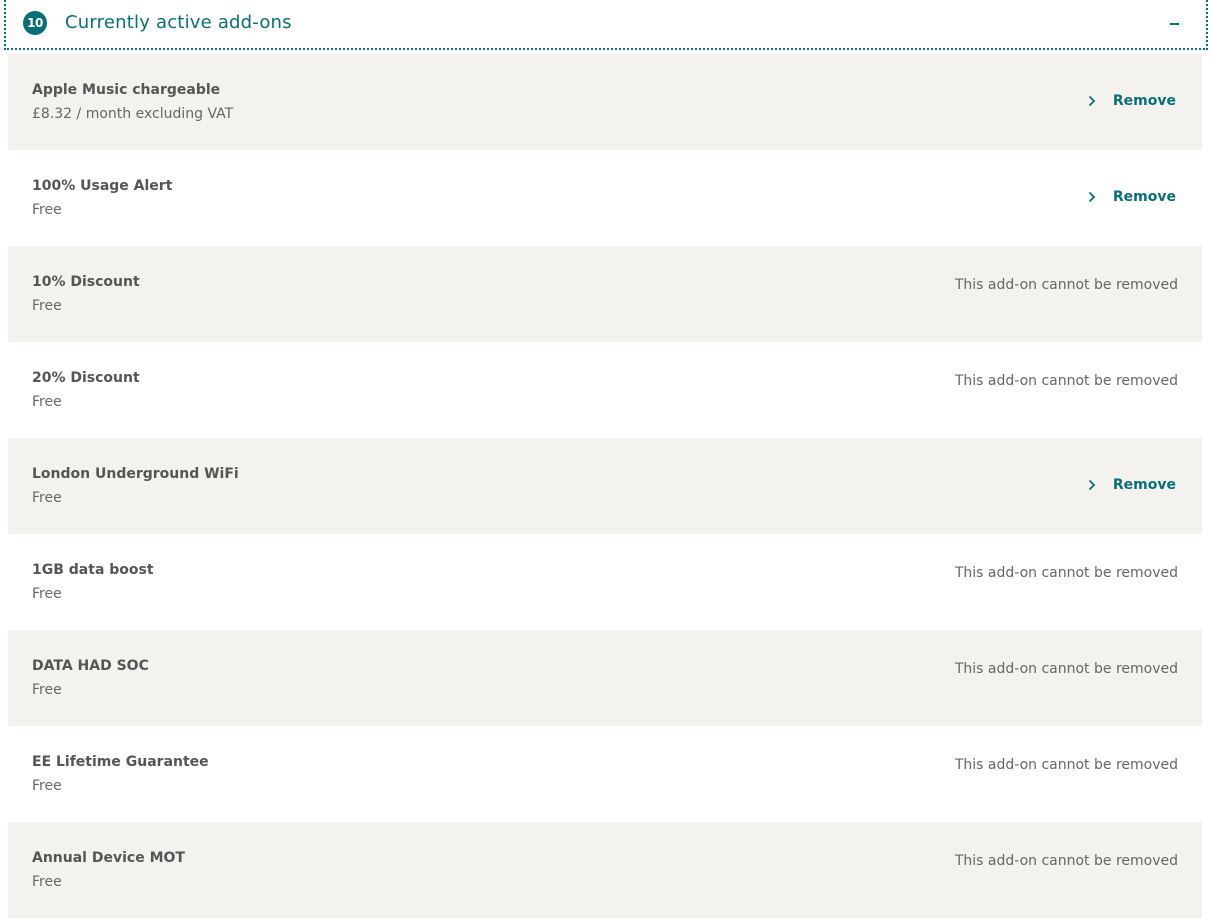  I want to click on addon-name: DATA HAD SOC, so click(90, 666).